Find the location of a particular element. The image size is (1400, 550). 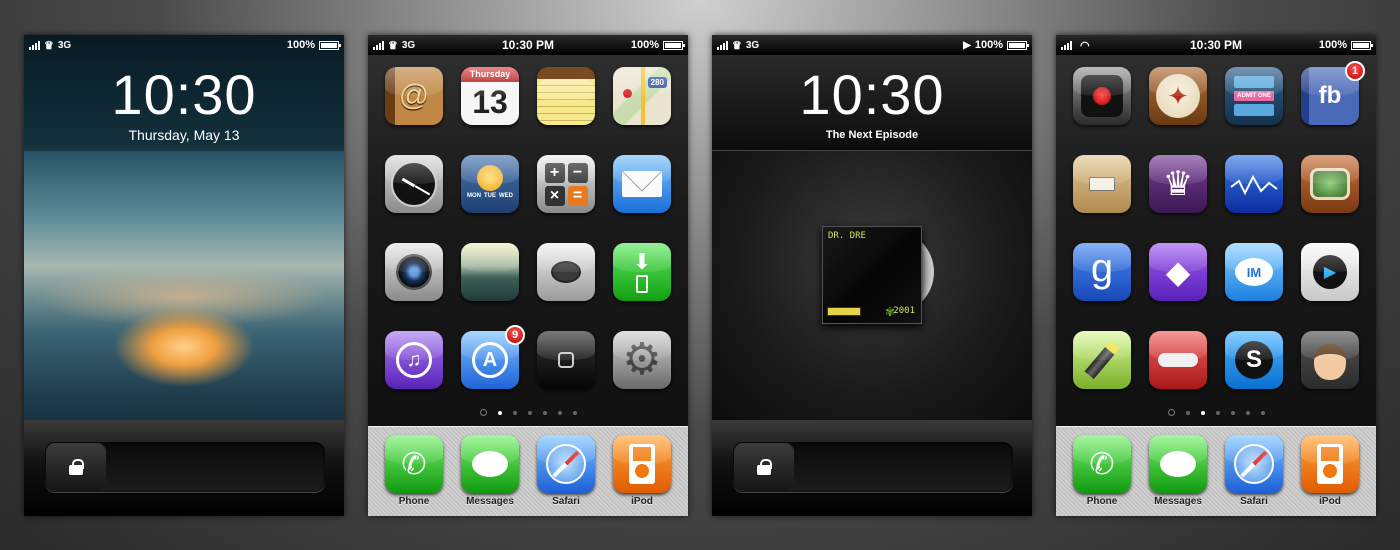

clock-minute-hand is located at coordinates (422, 190).